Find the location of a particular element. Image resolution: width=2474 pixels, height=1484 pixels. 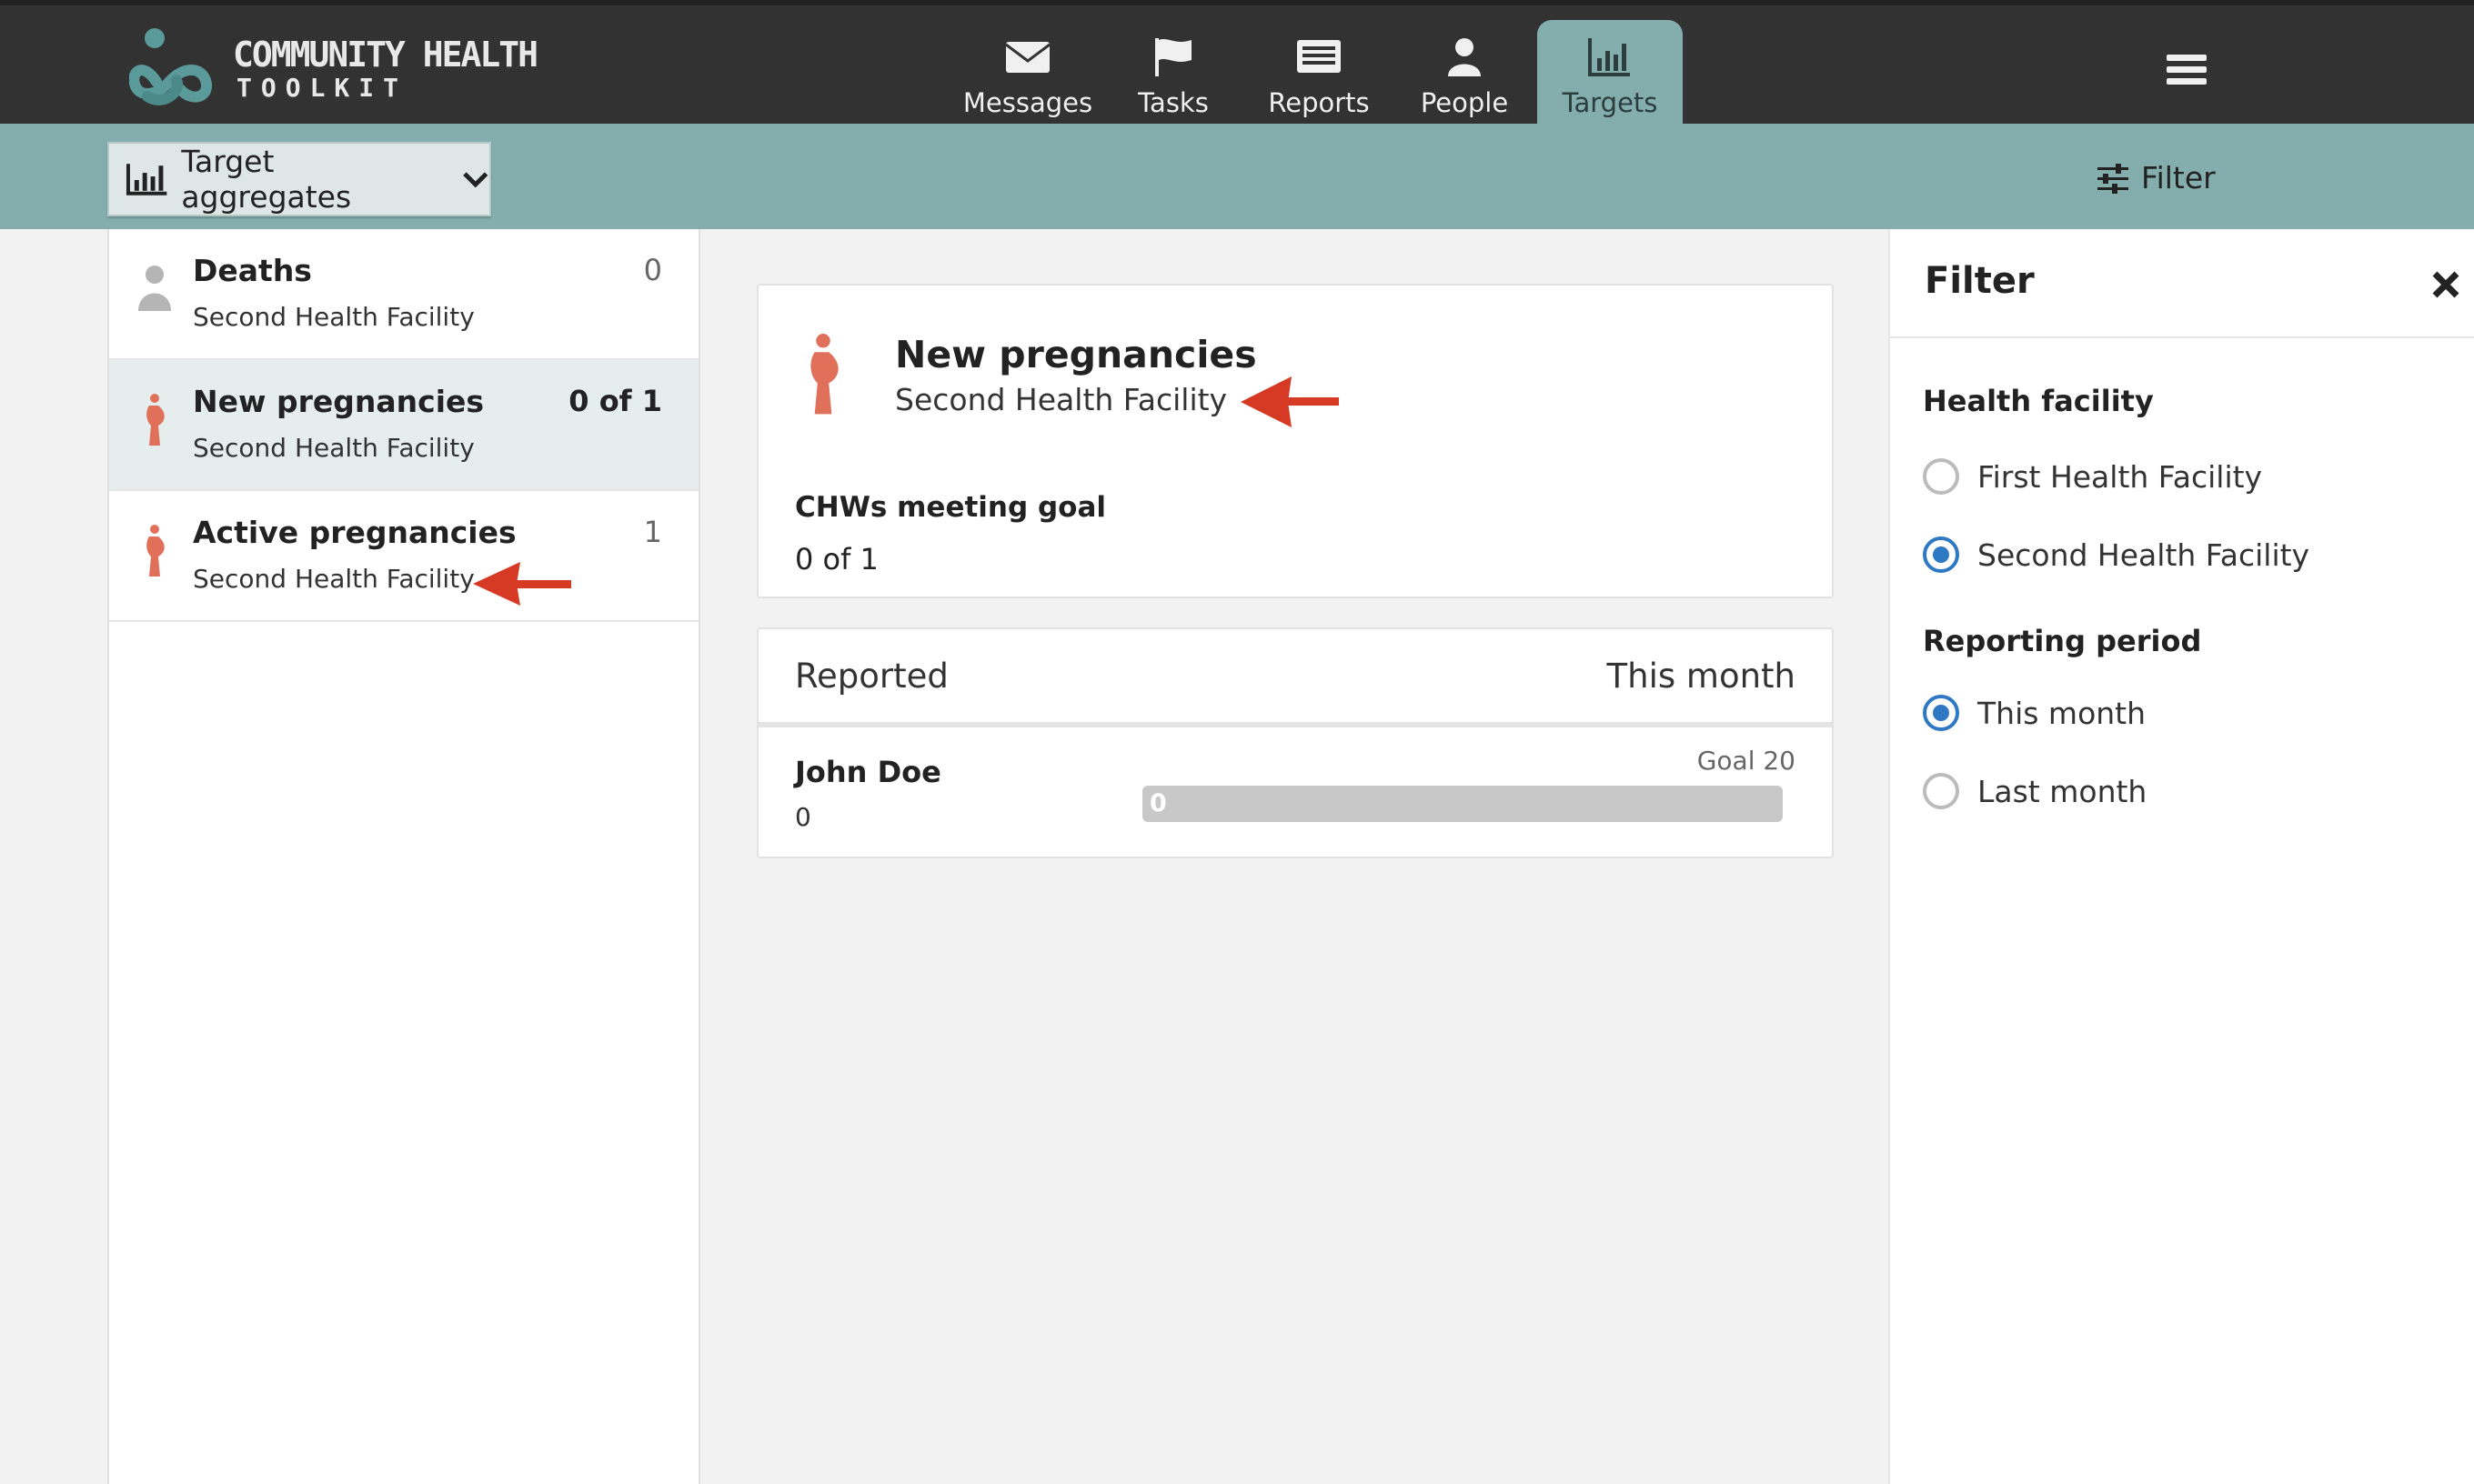

list-icon is located at coordinates (1319, 56).